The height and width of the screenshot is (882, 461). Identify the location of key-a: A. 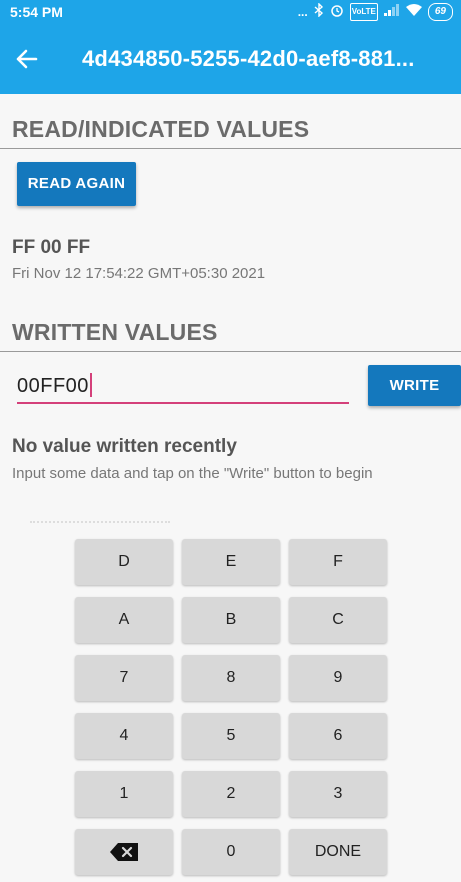
(124, 620).